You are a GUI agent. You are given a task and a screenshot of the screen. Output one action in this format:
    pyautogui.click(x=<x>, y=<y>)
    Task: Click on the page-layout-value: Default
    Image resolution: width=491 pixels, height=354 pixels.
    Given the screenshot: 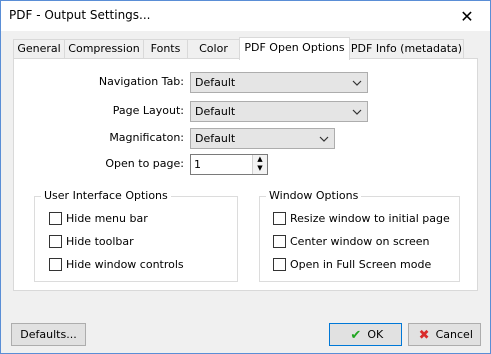 What is the action you would take?
    pyautogui.click(x=215, y=111)
    